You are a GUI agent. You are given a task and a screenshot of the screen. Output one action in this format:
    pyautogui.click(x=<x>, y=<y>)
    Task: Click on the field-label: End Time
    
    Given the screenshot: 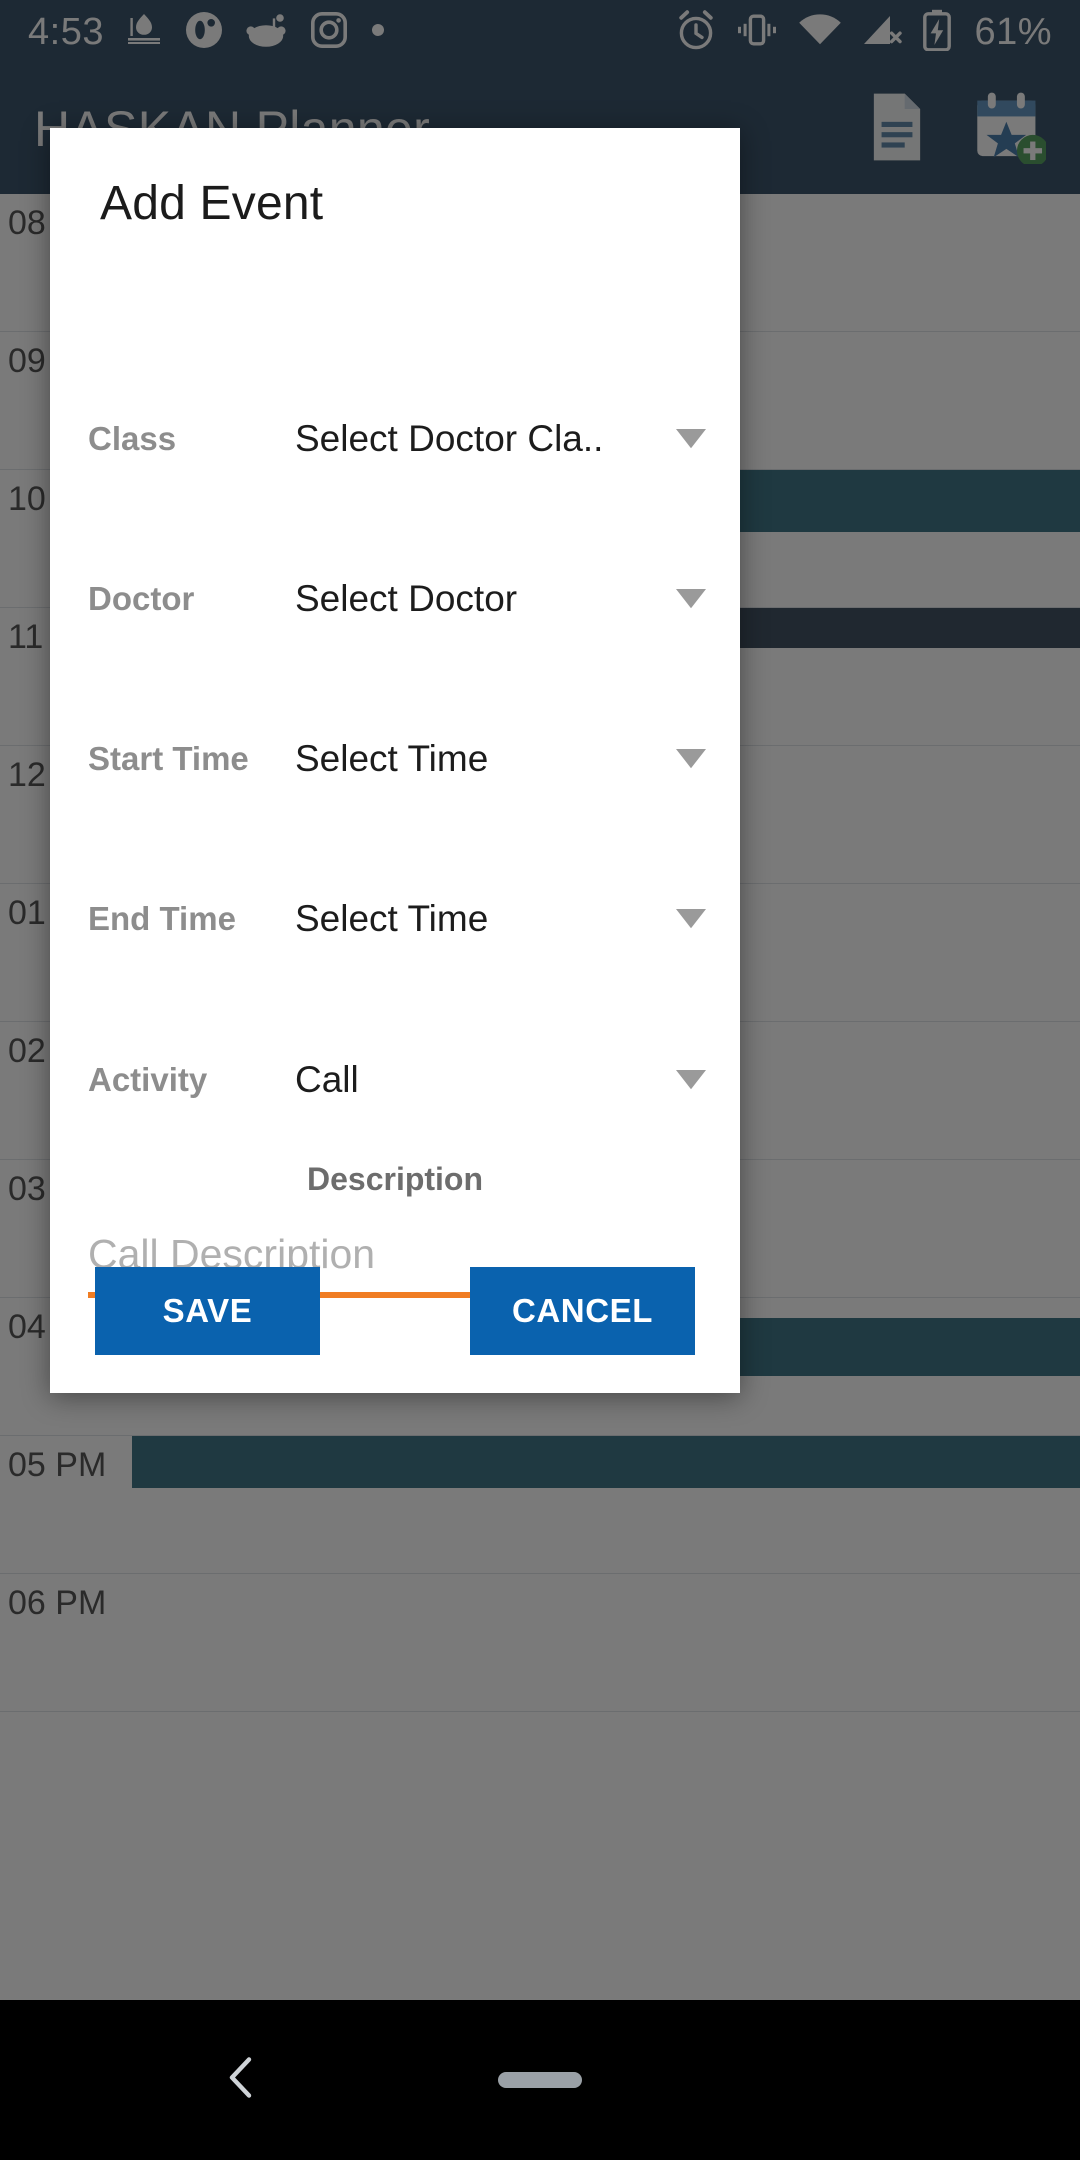 What is the action you would take?
    pyautogui.click(x=162, y=918)
    